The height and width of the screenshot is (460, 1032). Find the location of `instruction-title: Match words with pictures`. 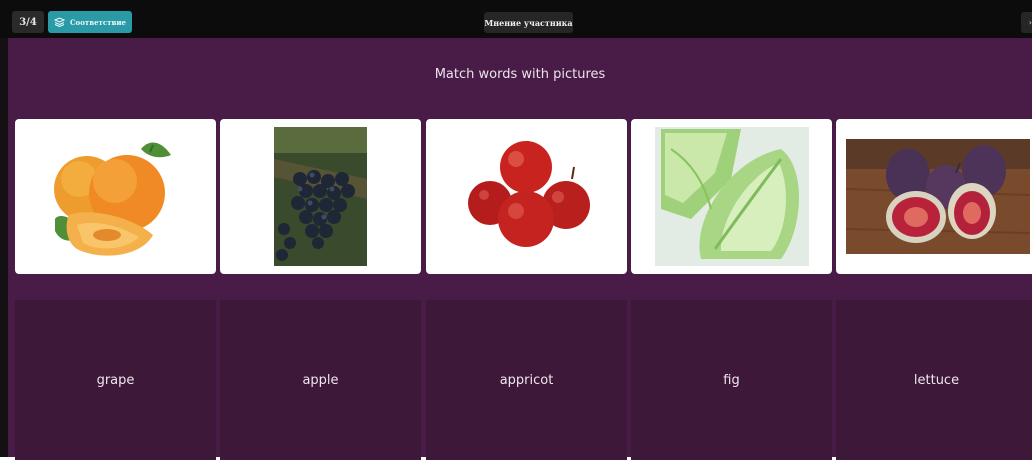

instruction-title: Match words with pictures is located at coordinates (520, 74).